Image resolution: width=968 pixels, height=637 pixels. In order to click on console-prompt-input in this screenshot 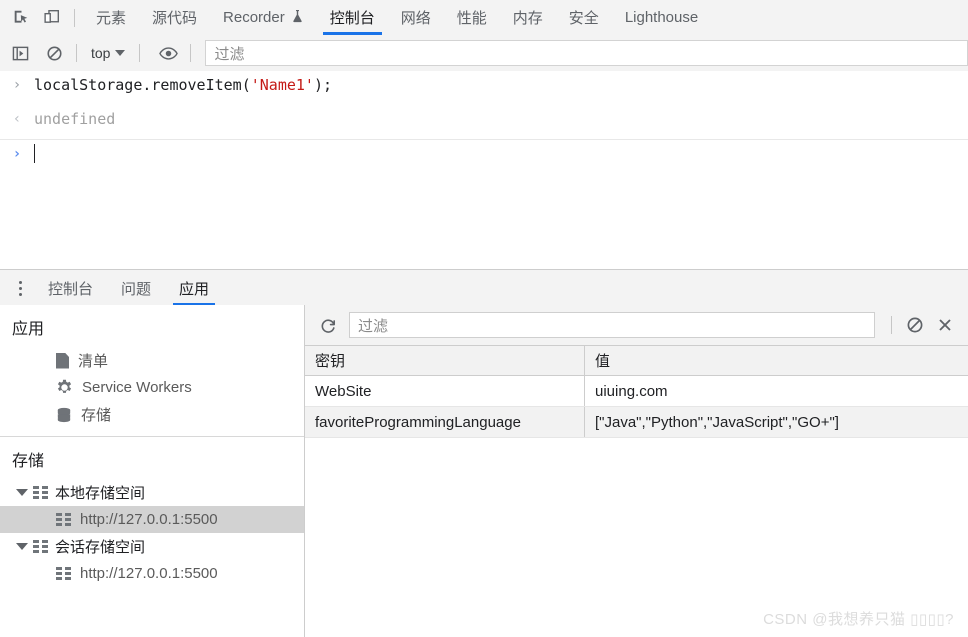, I will do `click(34, 154)`.